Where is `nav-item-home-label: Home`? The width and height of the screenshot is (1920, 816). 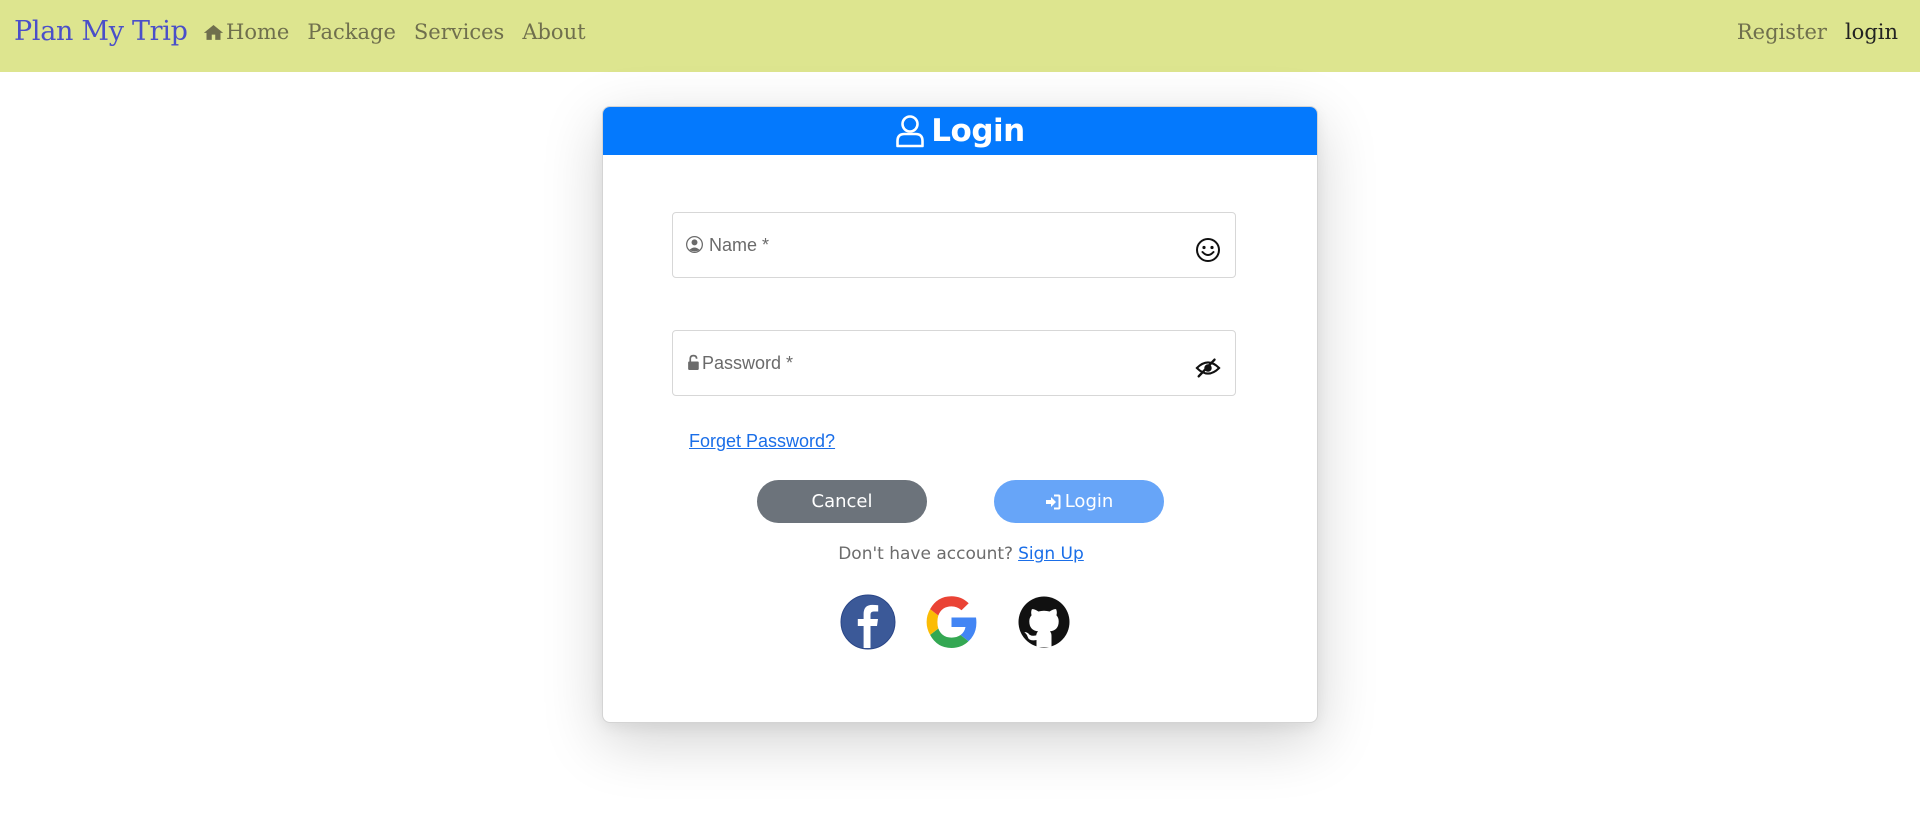
nav-item-home-label: Home is located at coordinates (258, 32).